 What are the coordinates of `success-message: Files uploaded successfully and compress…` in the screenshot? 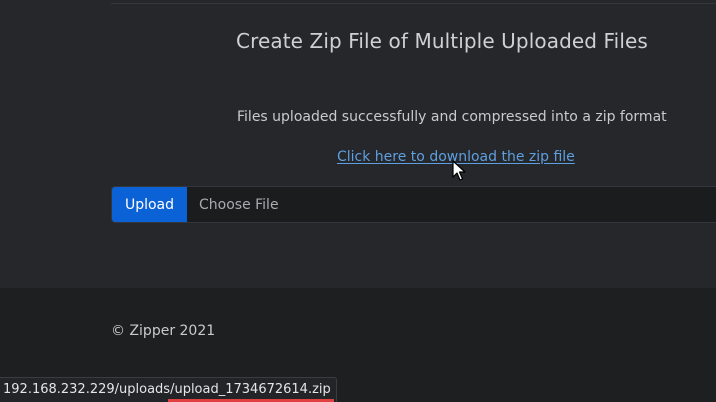 It's located at (452, 117).